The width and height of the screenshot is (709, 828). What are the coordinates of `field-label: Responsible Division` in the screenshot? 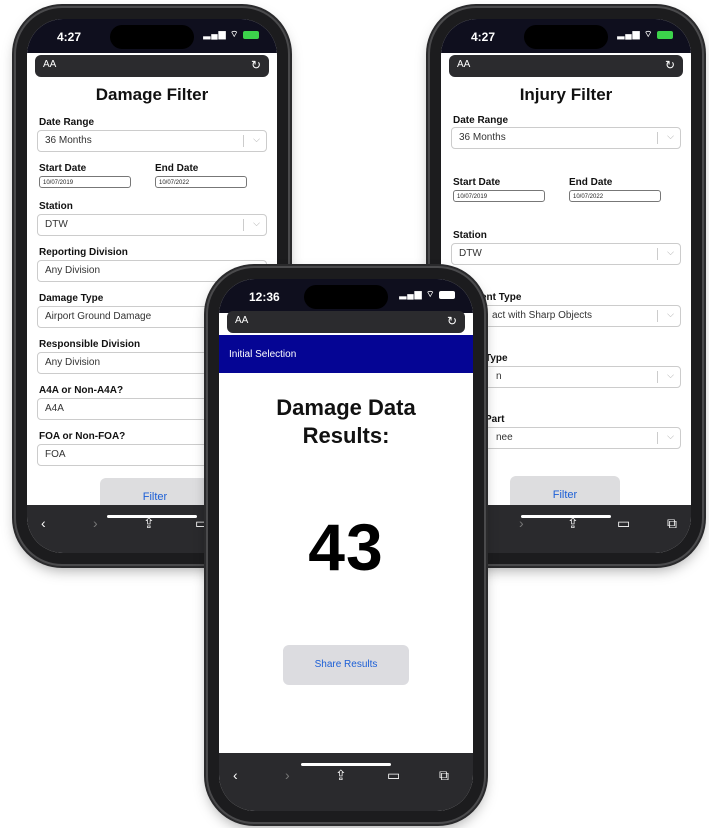 It's located at (90, 344).